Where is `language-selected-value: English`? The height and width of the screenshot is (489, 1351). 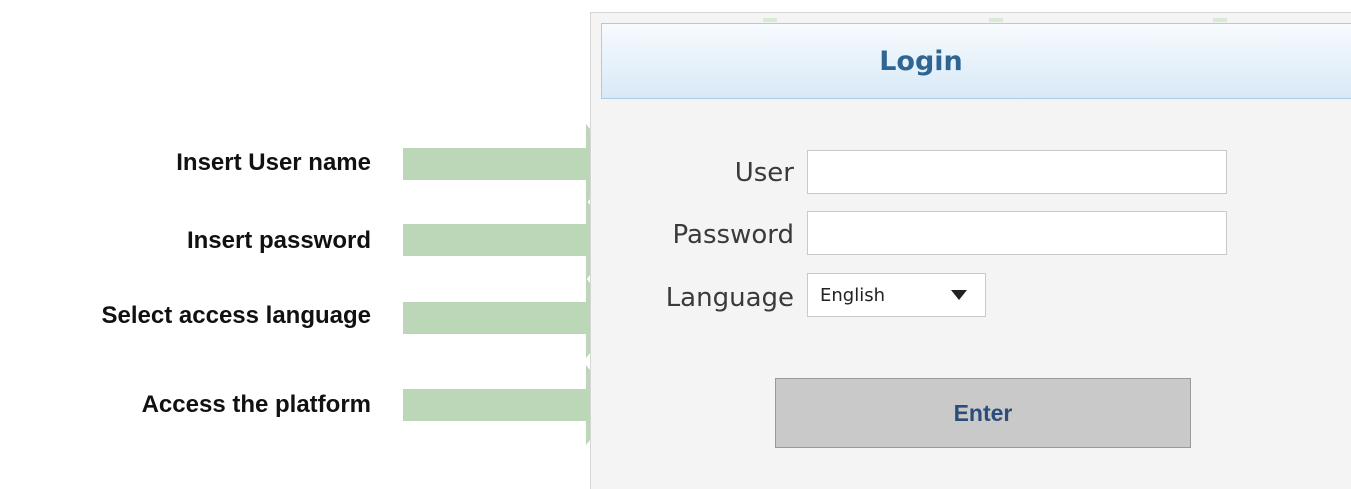 language-selected-value: English is located at coordinates (852, 295).